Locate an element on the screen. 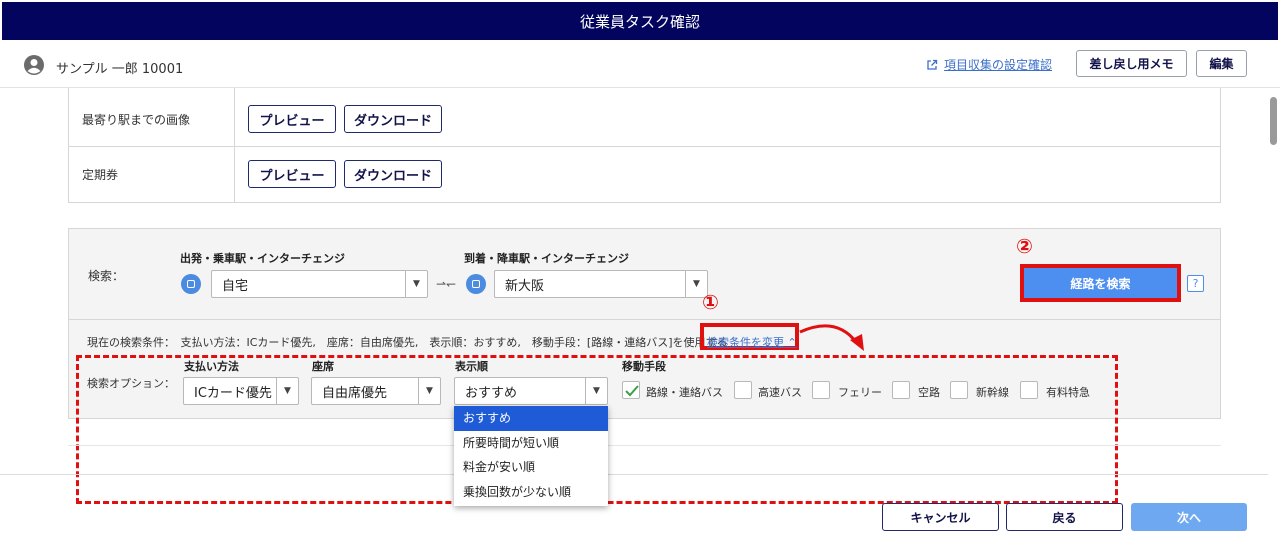 The height and width of the screenshot is (553, 1280). arrival-label: 到着・降車駅・インターチェンジ is located at coordinates (546, 258).